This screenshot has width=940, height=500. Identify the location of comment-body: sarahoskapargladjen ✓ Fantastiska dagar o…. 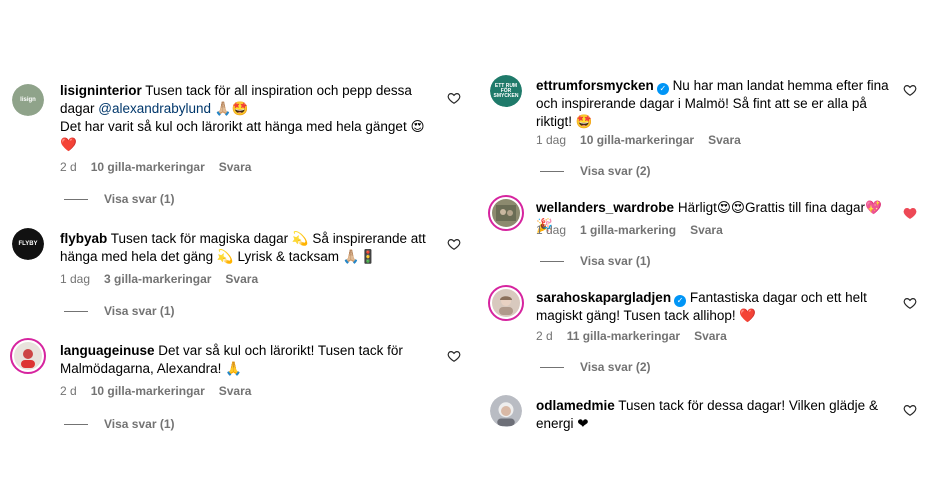
(716, 307).